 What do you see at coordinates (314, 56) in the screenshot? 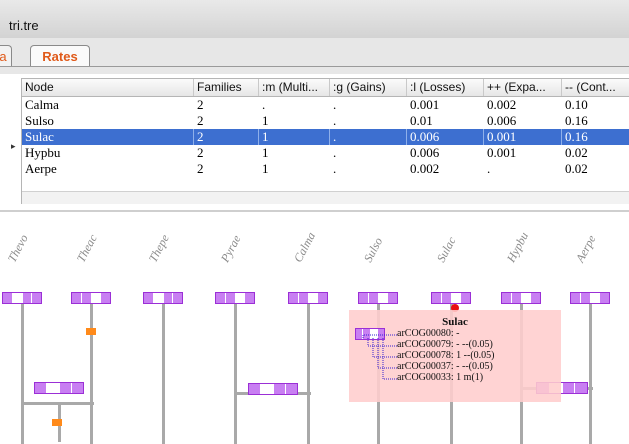
I see `tab-strip: a Rates` at bounding box center [314, 56].